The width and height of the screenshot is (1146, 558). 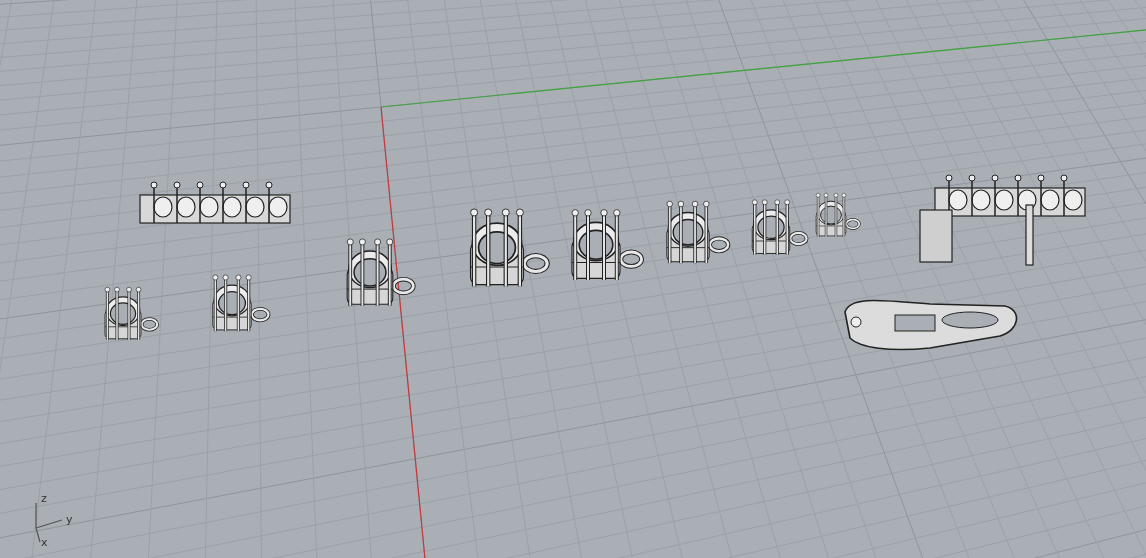 I want to click on axis-label: x, so click(x=44, y=542).